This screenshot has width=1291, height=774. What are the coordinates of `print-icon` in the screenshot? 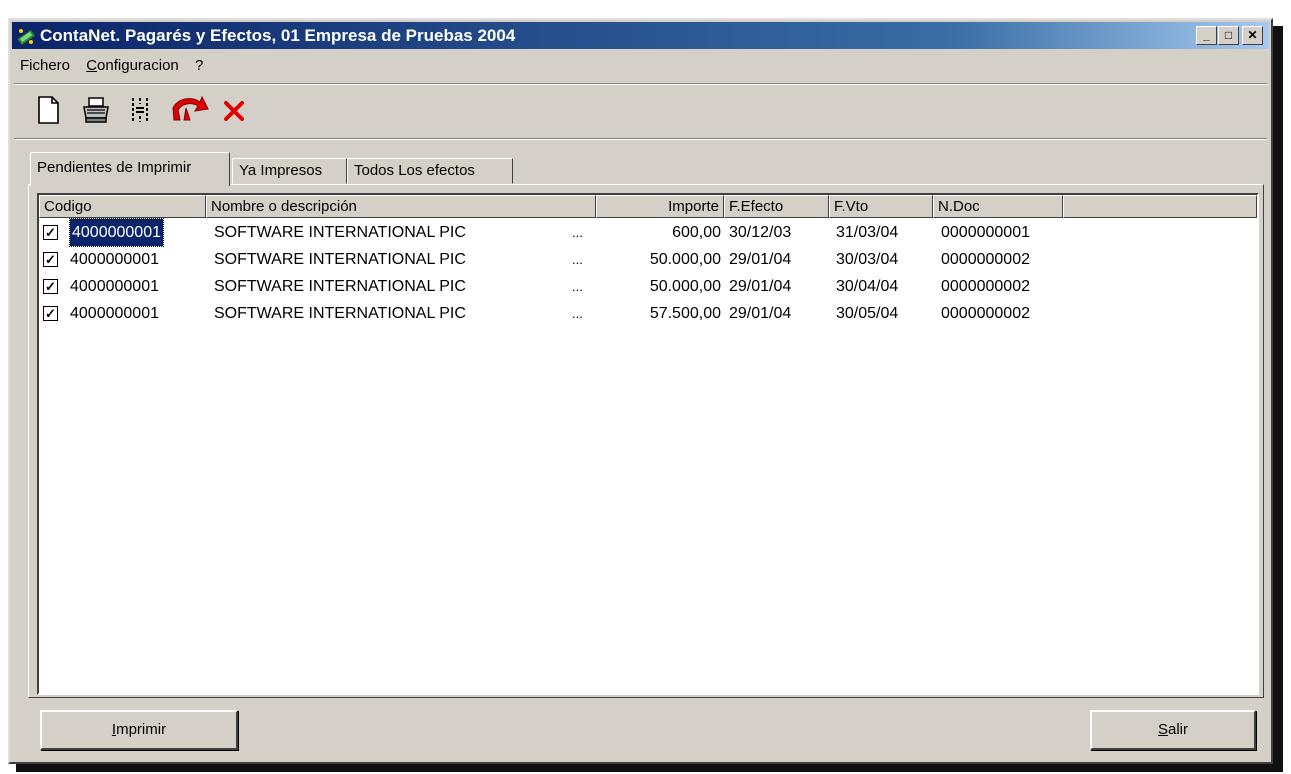 It's located at (96, 110).